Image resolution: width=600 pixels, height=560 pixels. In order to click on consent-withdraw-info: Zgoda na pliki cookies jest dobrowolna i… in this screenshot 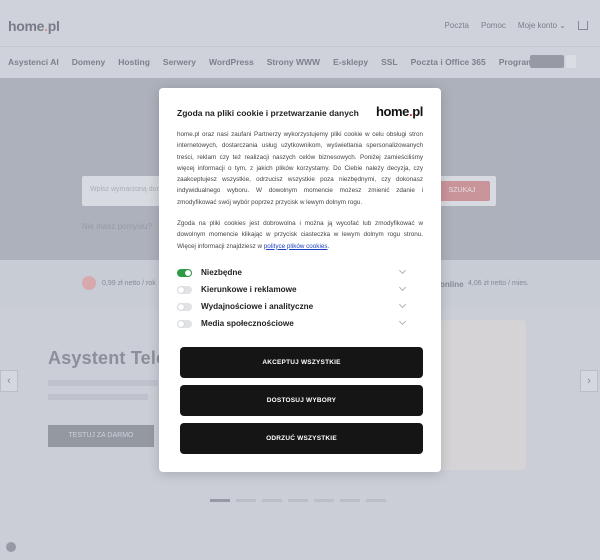, I will do `click(300, 235)`.